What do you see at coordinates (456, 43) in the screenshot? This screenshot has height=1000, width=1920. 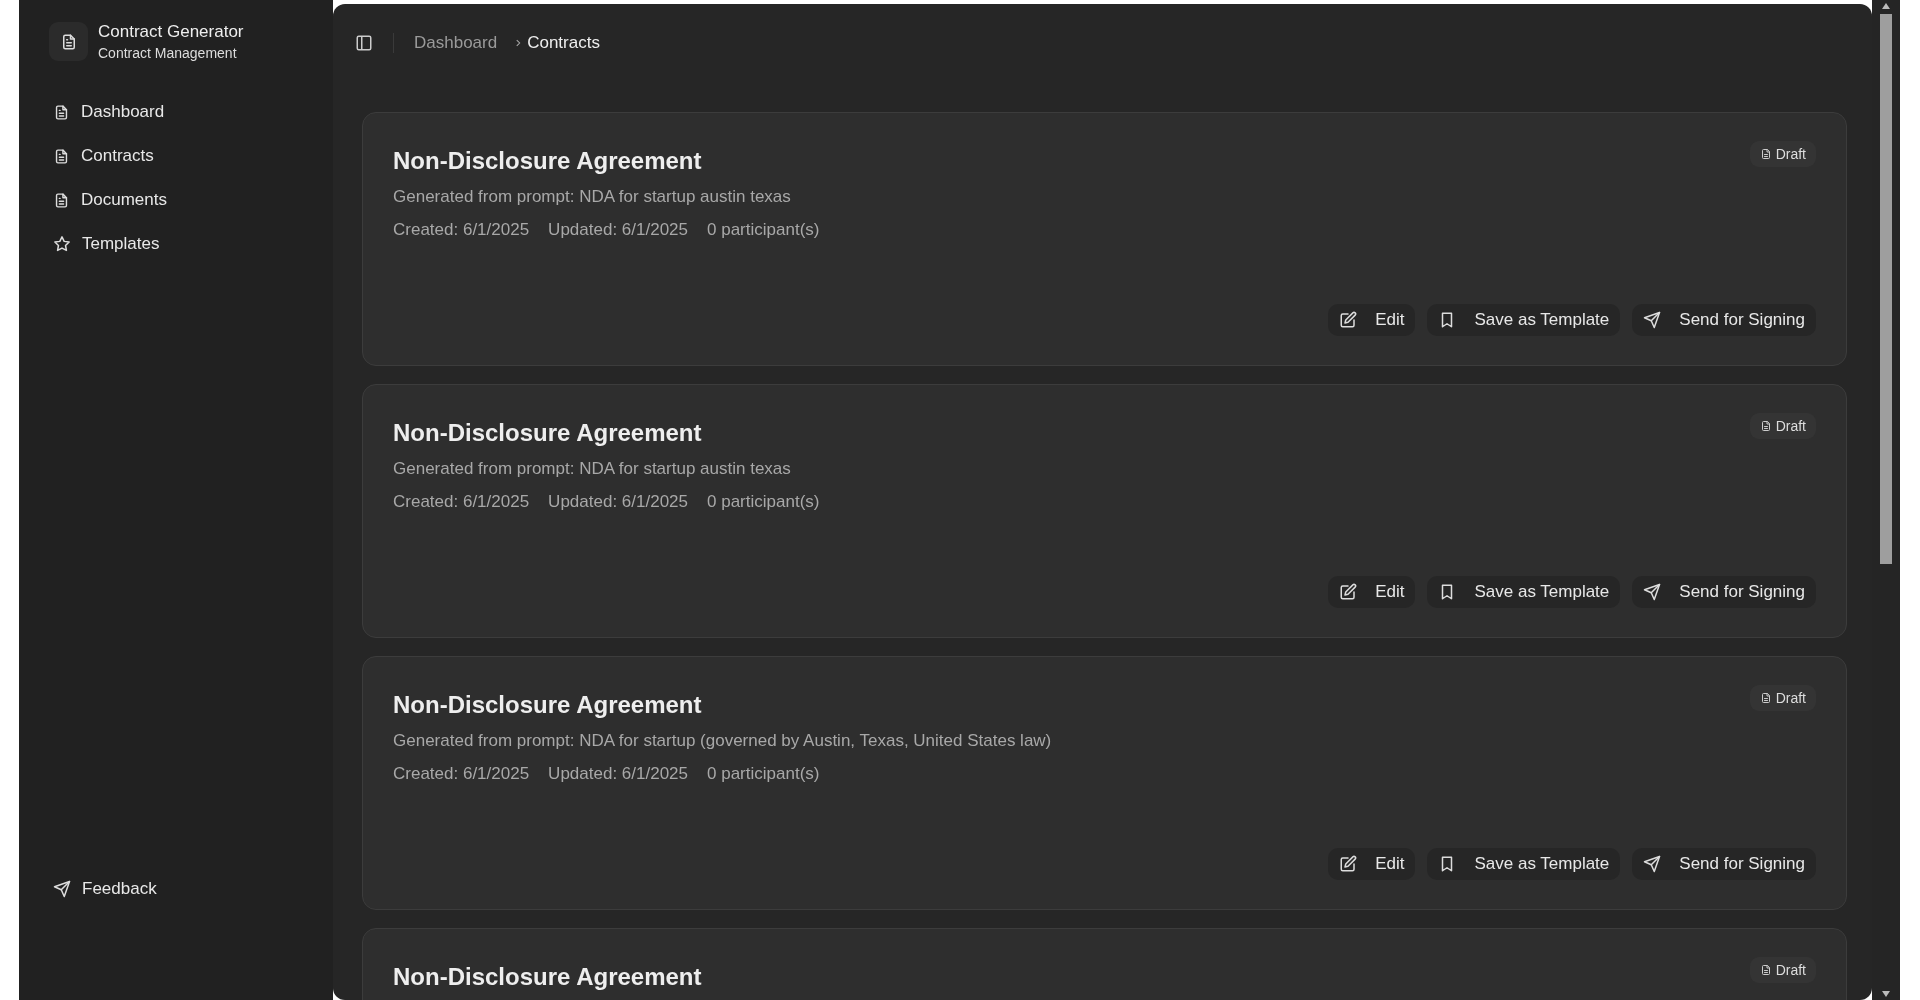 I see `breadcrumb-link: Dashboard` at bounding box center [456, 43].